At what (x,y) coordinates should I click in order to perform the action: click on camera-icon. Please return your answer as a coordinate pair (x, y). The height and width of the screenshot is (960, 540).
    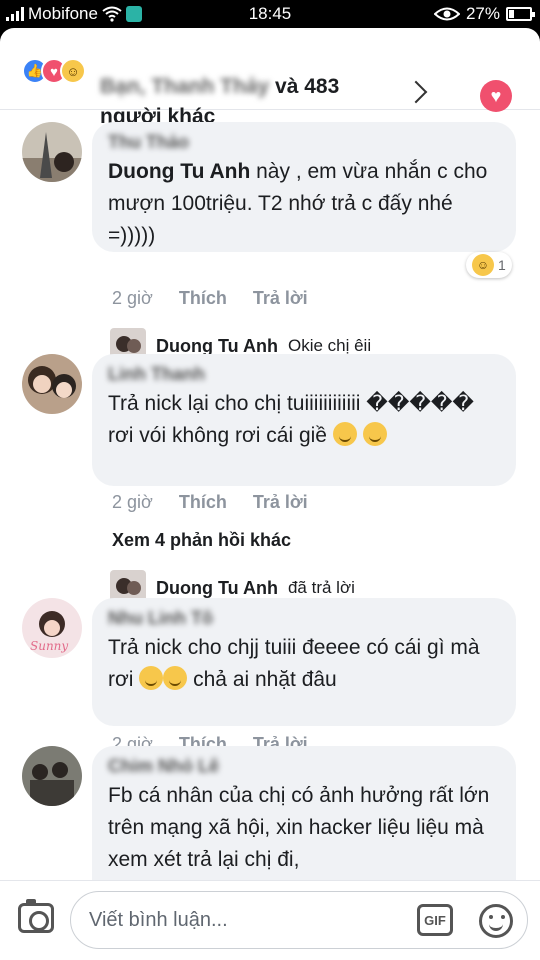
    Looking at the image, I should click on (36, 916).